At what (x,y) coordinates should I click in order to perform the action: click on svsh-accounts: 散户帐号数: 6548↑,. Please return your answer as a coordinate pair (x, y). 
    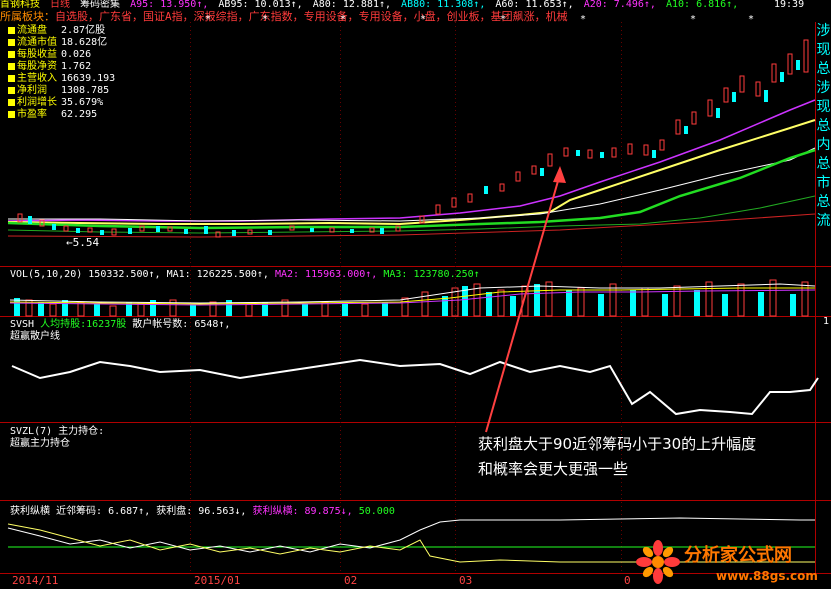
    Looking at the image, I should click on (181, 324).